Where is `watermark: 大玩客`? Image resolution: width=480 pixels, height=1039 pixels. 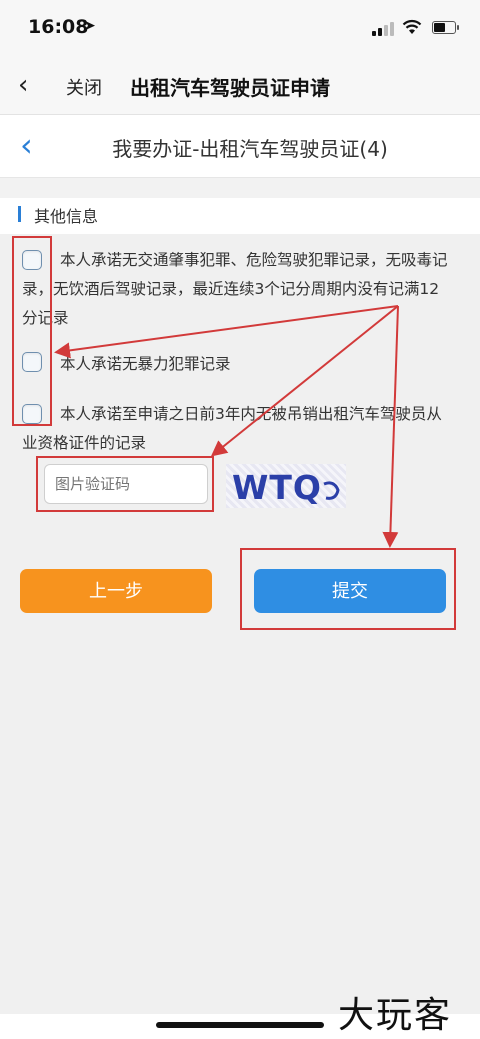
watermark: 大玩客 is located at coordinates (395, 1015).